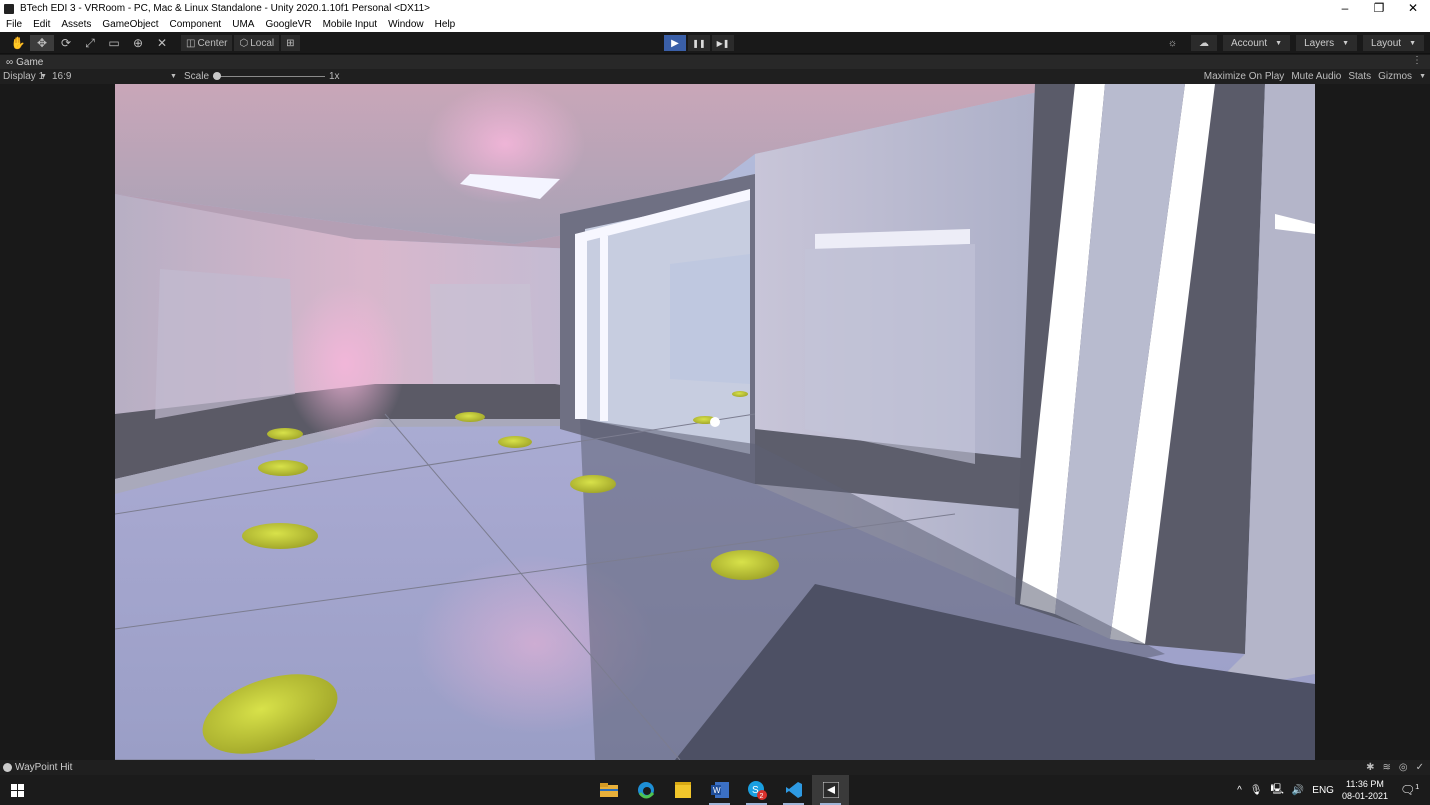  I want to click on menu-file: File, so click(14, 24).